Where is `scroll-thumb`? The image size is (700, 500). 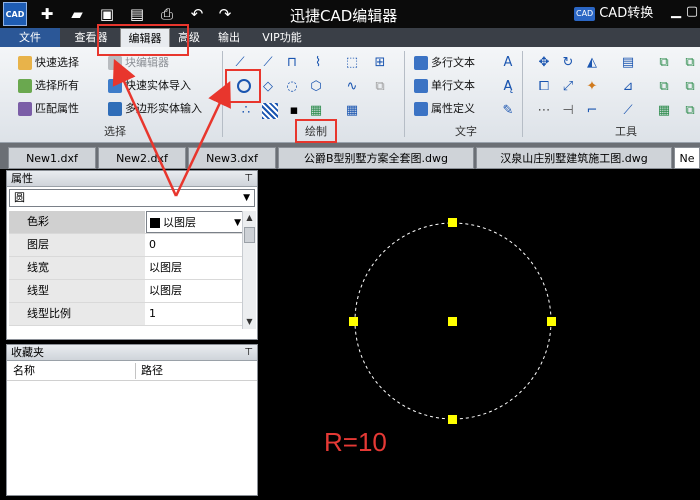 scroll-thumb is located at coordinates (249, 235).